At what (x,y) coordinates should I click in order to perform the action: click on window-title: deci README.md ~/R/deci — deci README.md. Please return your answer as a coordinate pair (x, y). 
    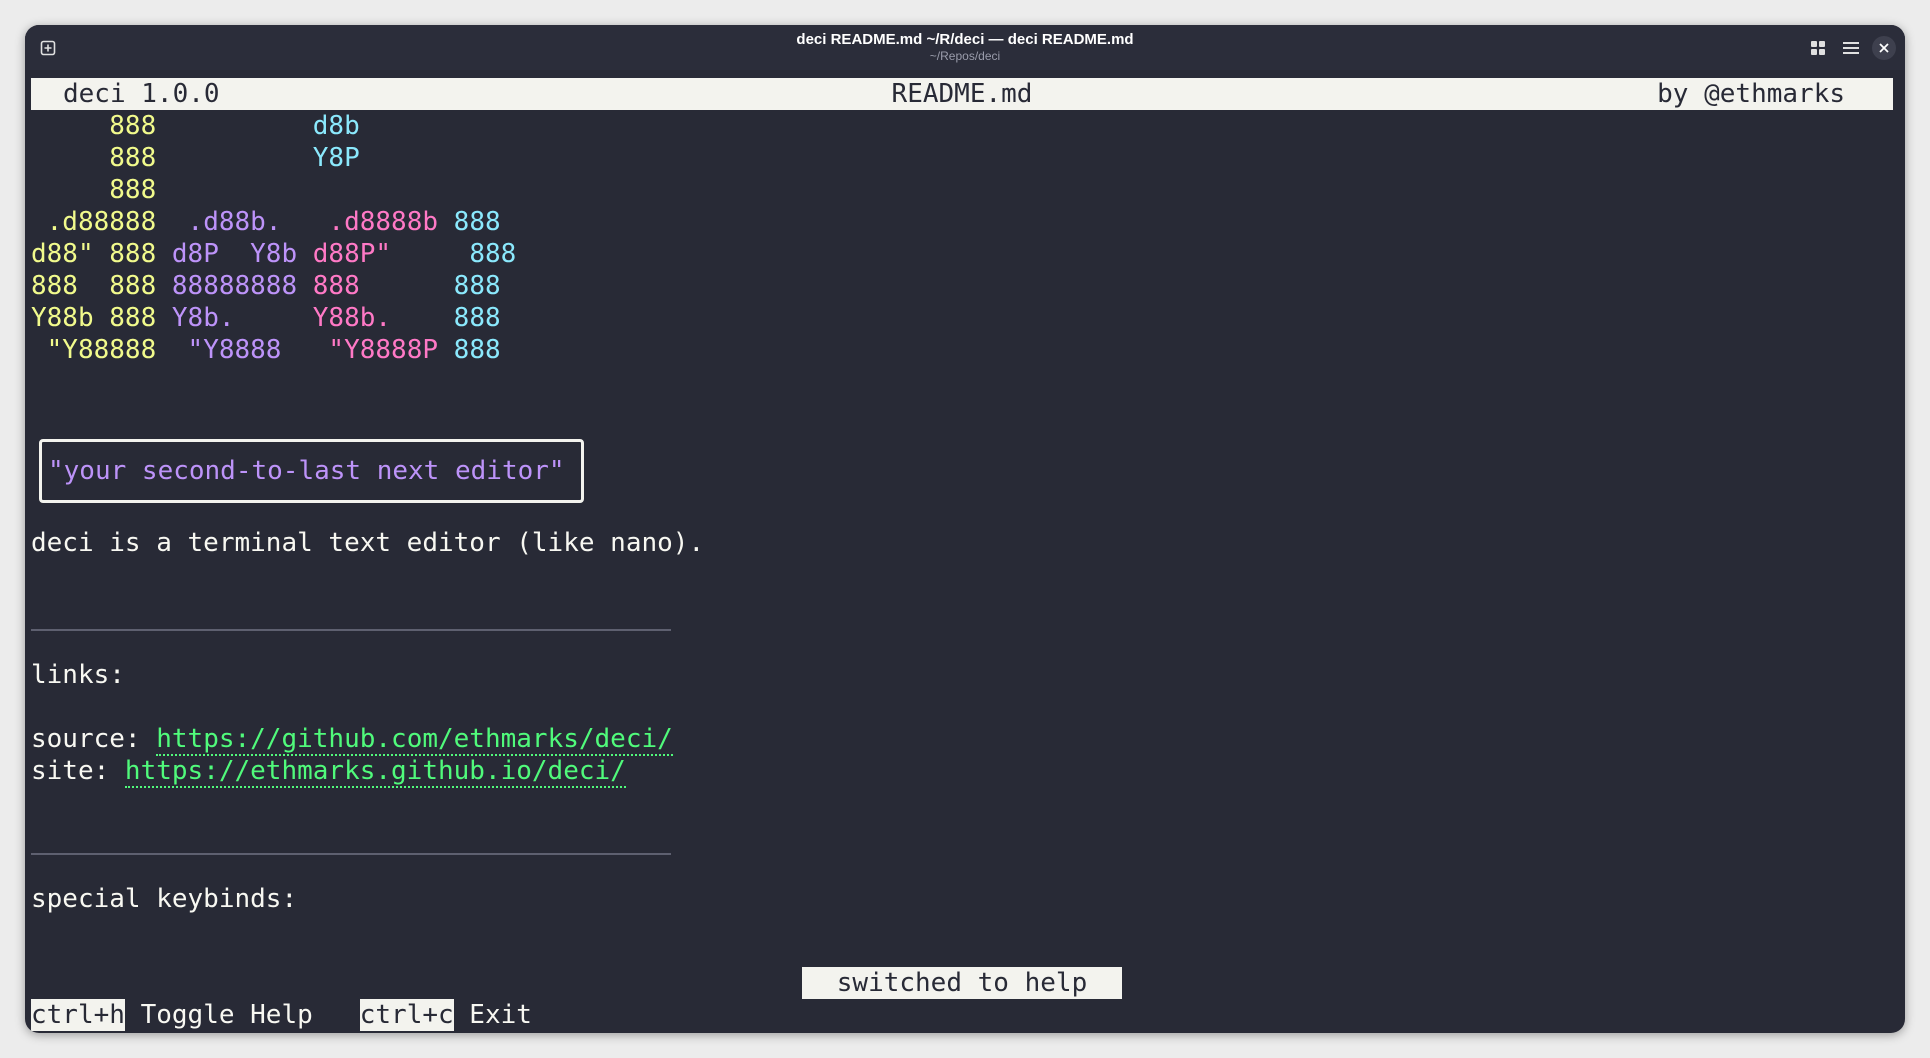
    Looking at the image, I should click on (965, 39).